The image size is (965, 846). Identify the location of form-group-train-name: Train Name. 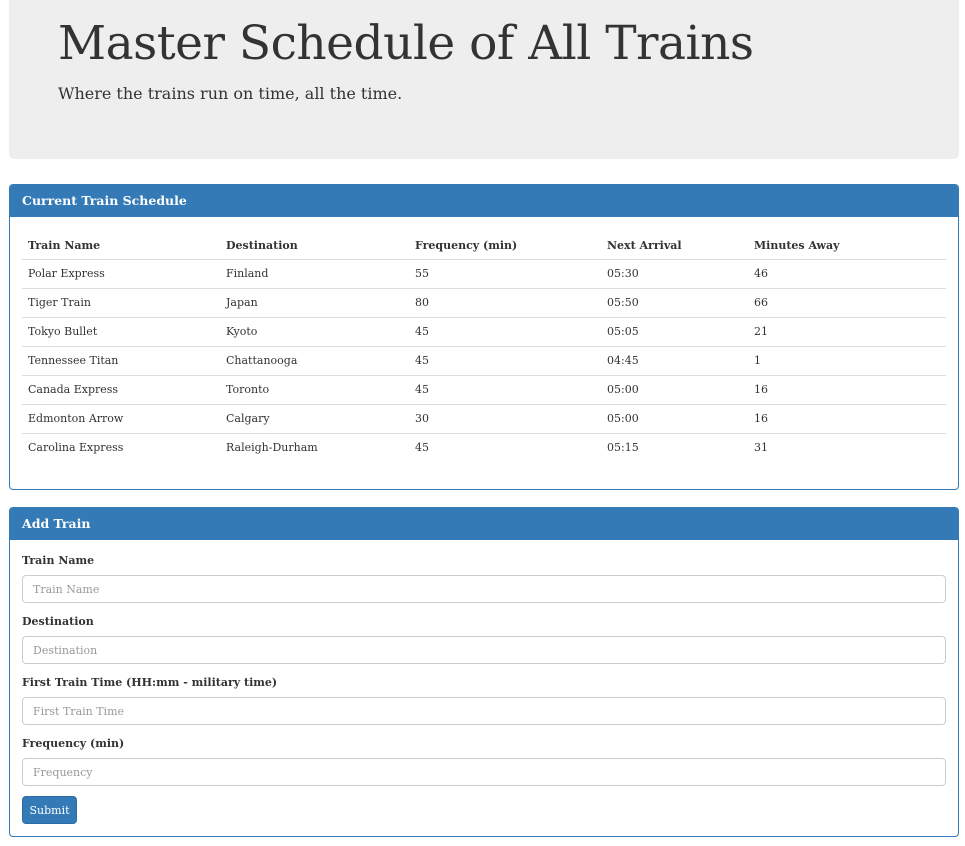
(484, 578).